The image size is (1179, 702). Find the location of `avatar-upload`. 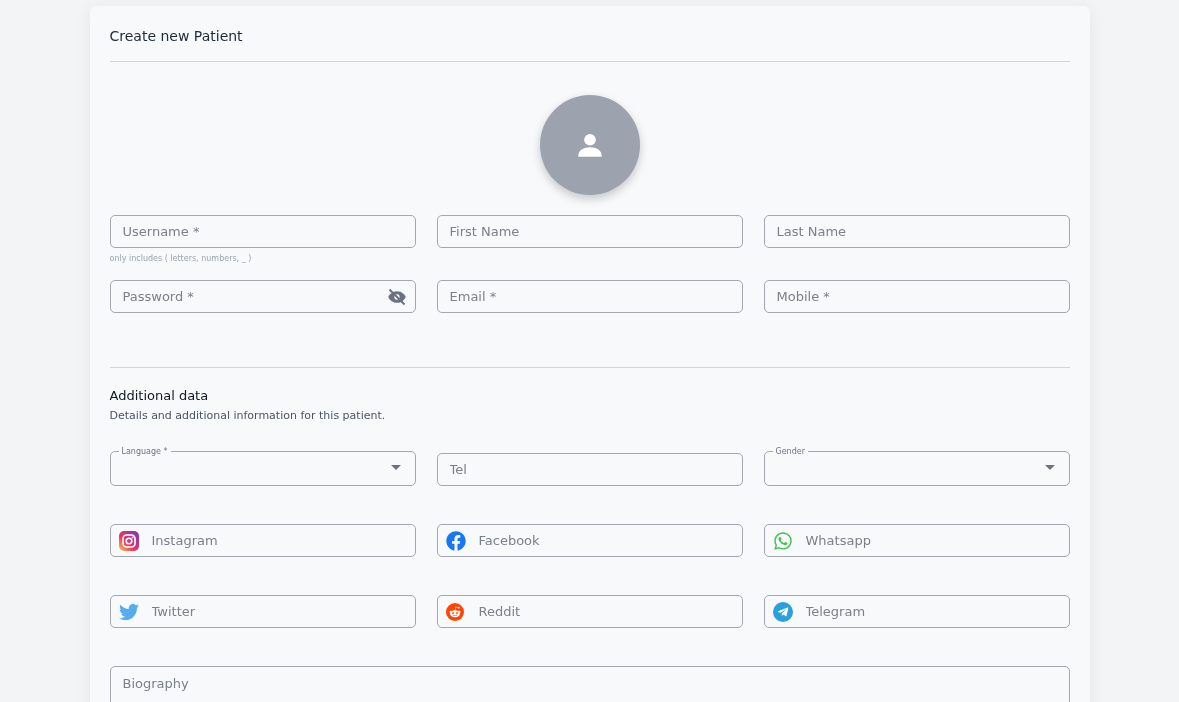

avatar-upload is located at coordinates (589, 145).